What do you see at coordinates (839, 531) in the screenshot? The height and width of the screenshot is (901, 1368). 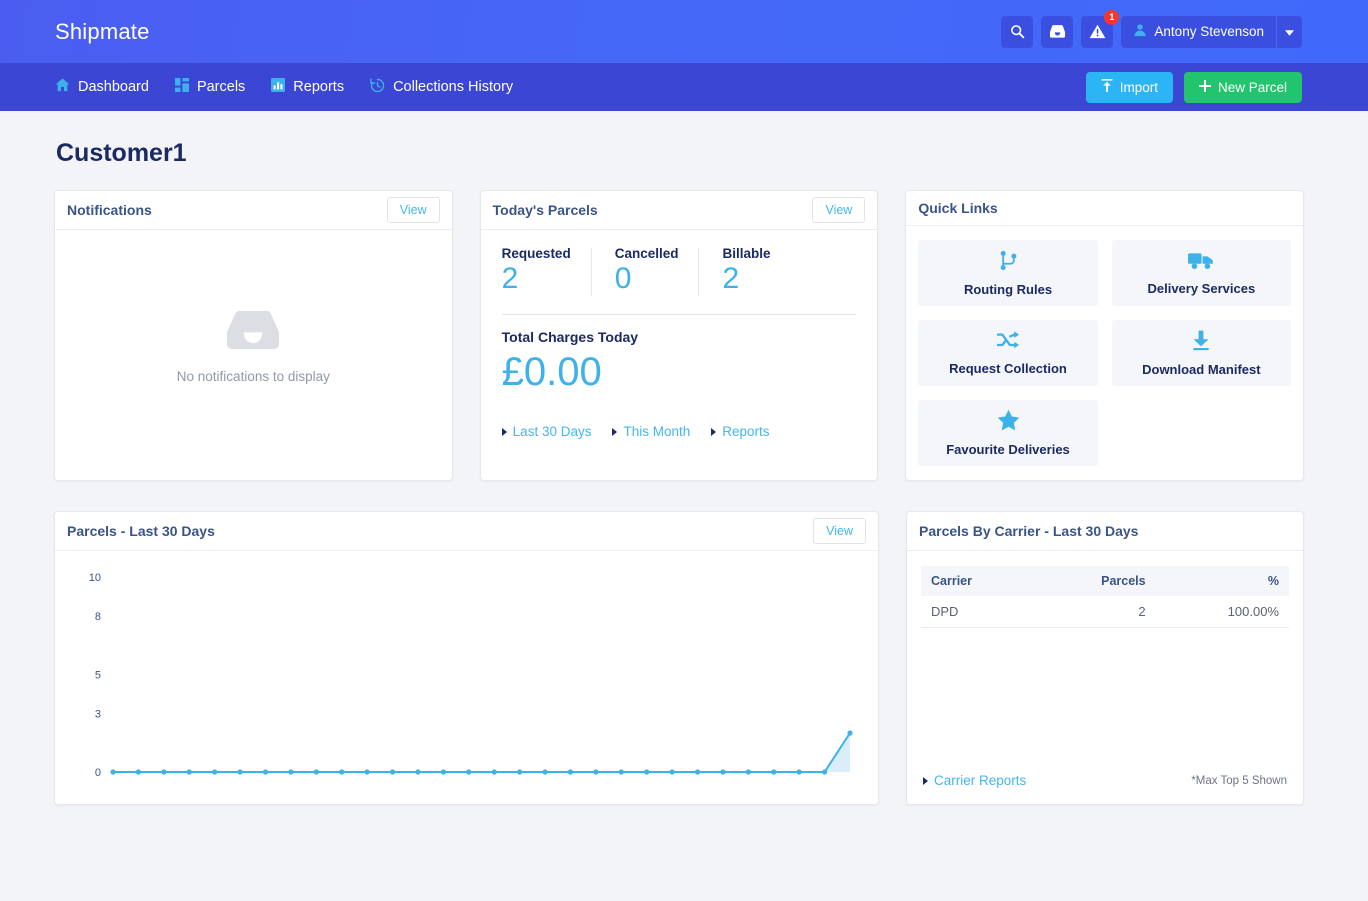 I see `parcels-chart-view-button: View` at bounding box center [839, 531].